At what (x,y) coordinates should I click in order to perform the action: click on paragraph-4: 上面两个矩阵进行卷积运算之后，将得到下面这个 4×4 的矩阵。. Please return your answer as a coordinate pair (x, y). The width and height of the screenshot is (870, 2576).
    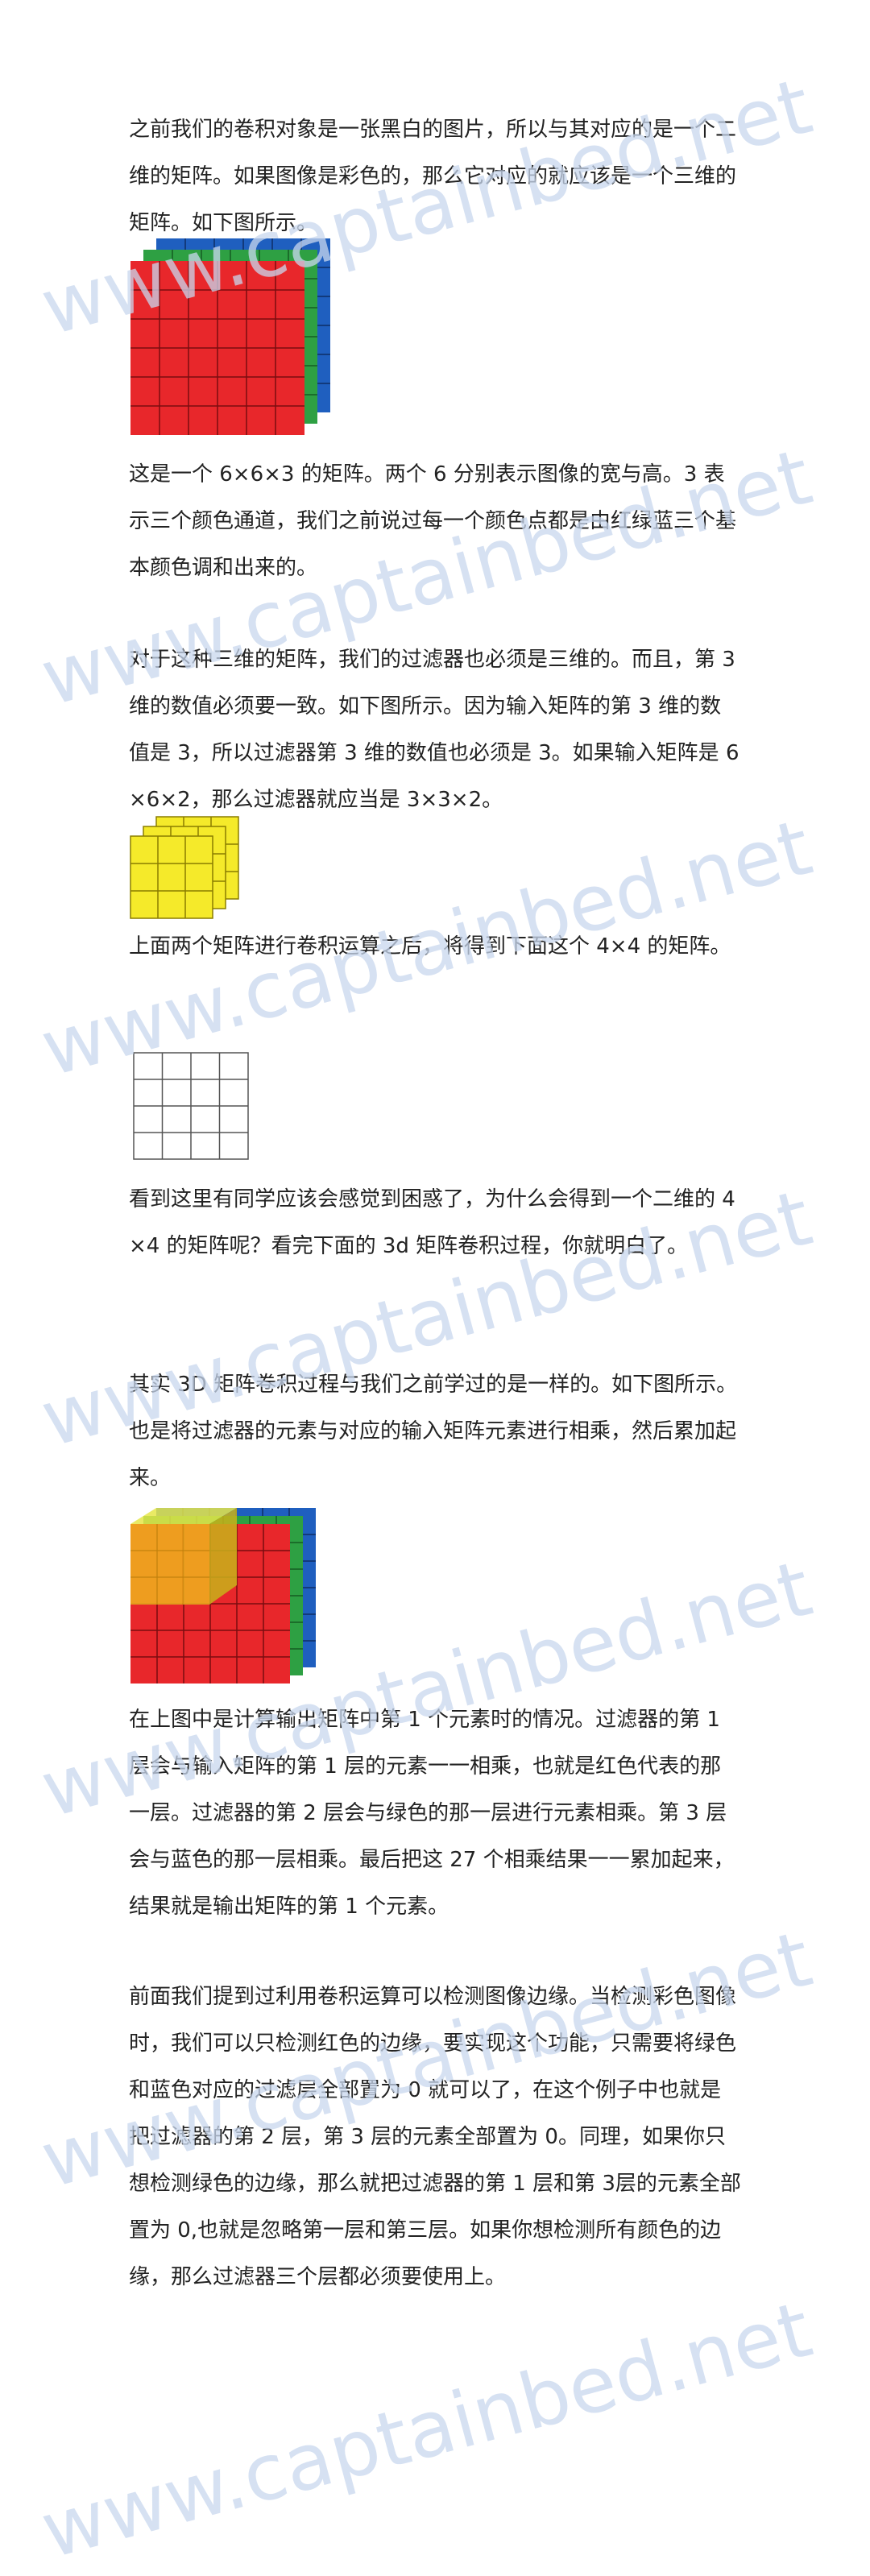
    Looking at the image, I should click on (430, 946).